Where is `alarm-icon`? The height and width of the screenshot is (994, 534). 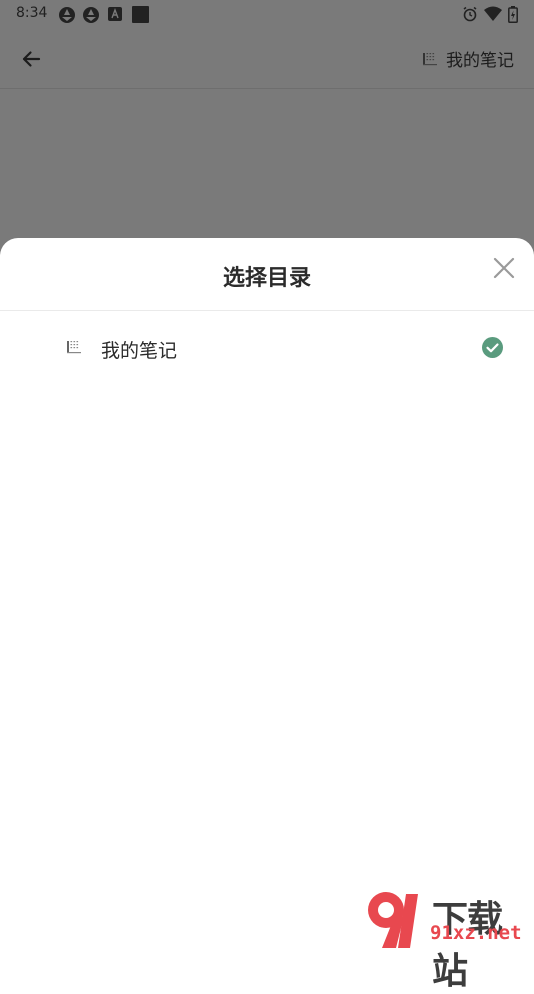 alarm-icon is located at coordinates (470, 14).